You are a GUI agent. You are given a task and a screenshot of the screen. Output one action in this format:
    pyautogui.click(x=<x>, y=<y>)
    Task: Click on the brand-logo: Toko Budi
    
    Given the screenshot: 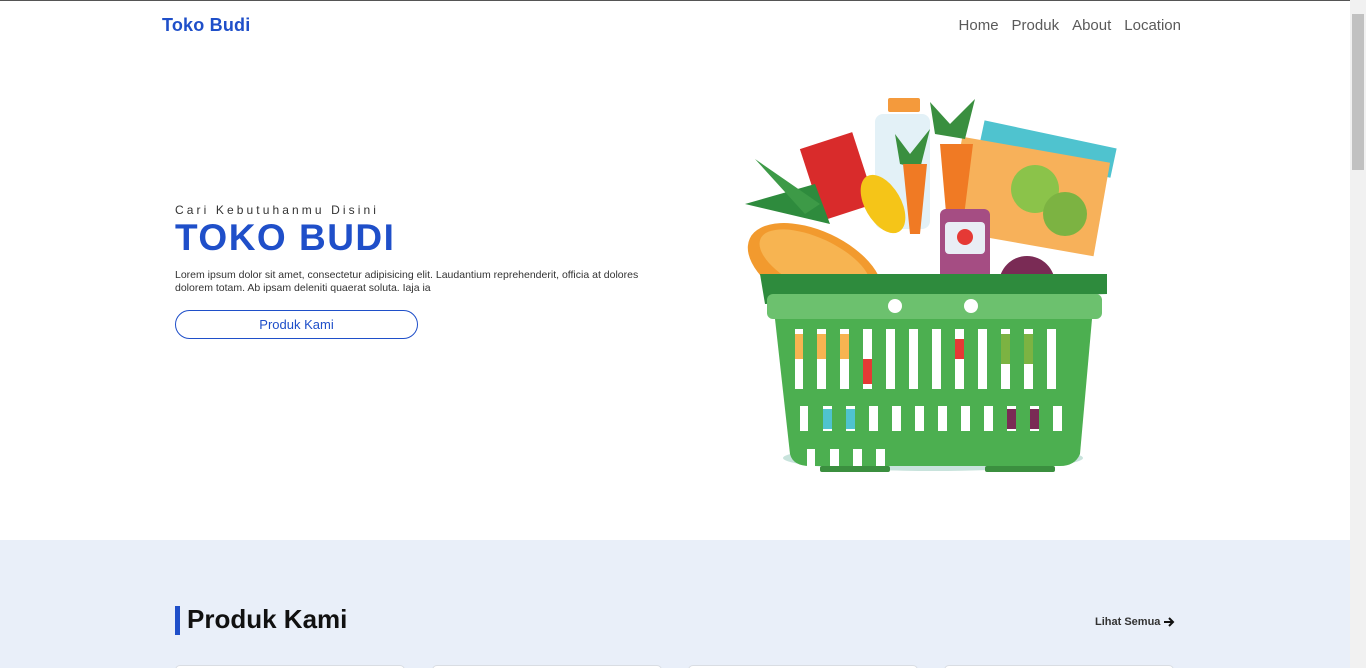 What is the action you would take?
    pyautogui.click(x=206, y=25)
    